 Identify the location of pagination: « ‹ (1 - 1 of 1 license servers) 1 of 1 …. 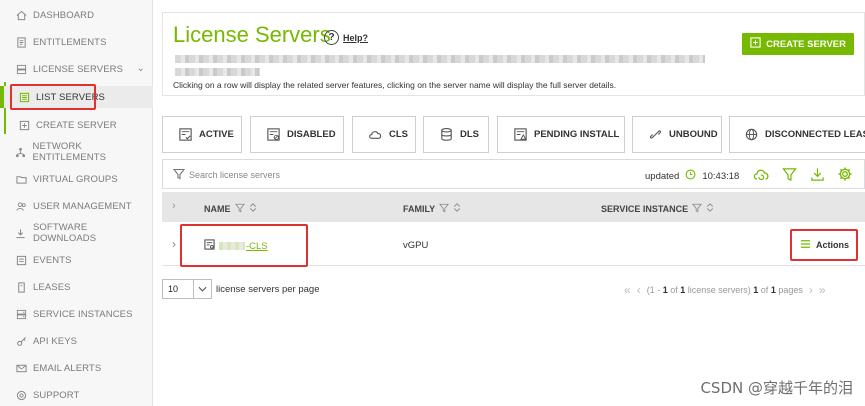
(725, 290).